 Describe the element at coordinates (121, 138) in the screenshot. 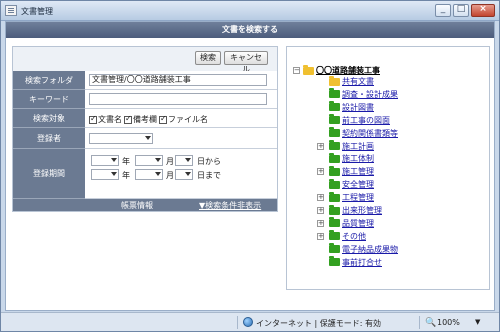

I see `registrant-select` at that location.